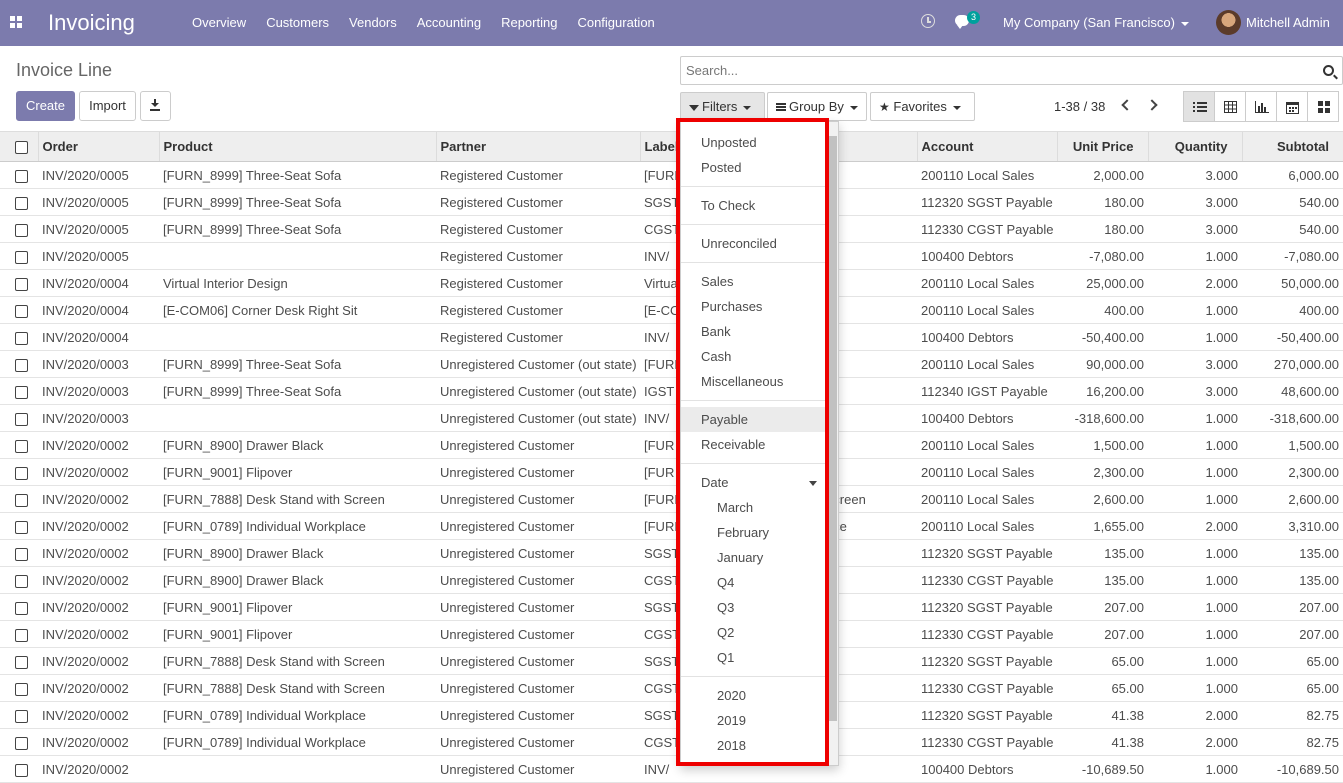  Describe the element at coordinates (722, 106) in the screenshot. I see `filters-button: Filters` at that location.